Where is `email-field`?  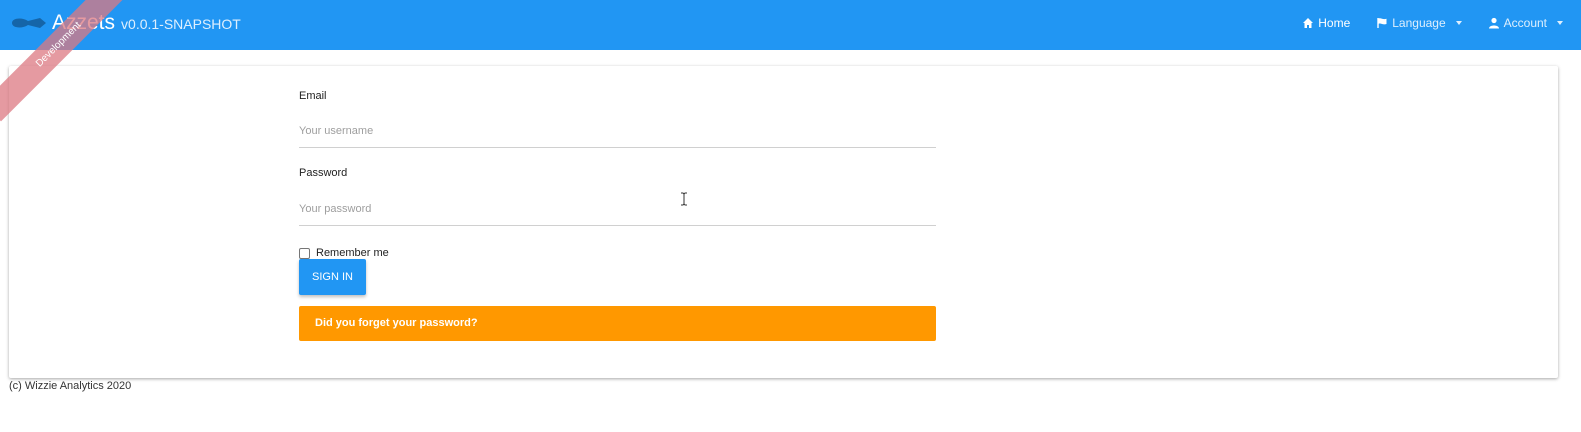
email-field is located at coordinates (617, 131).